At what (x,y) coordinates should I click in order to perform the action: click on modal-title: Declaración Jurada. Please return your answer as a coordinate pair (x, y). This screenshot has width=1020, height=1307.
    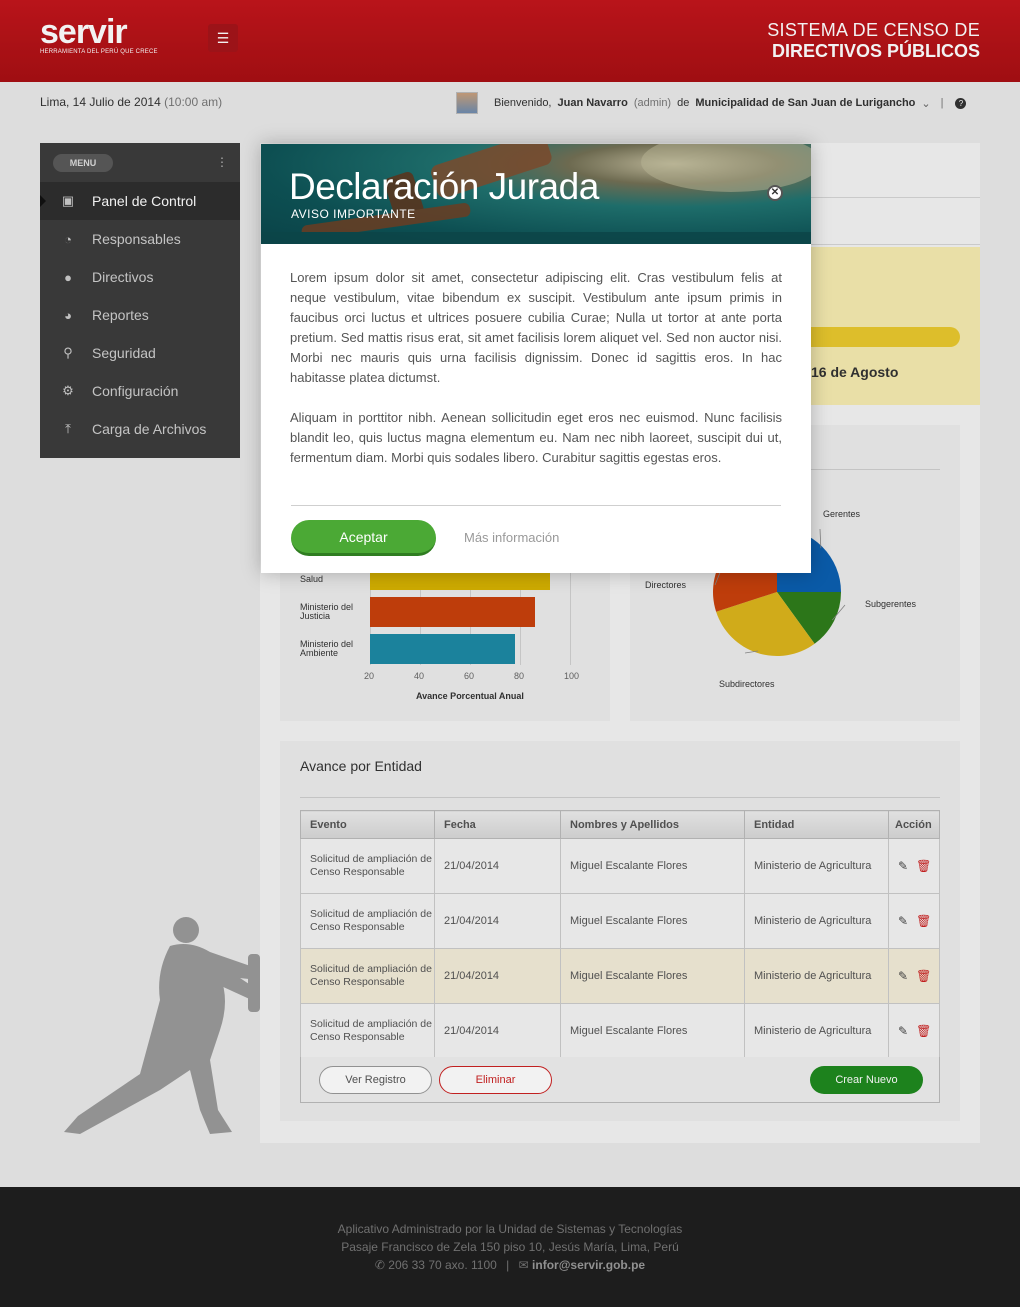
    Looking at the image, I should click on (444, 186).